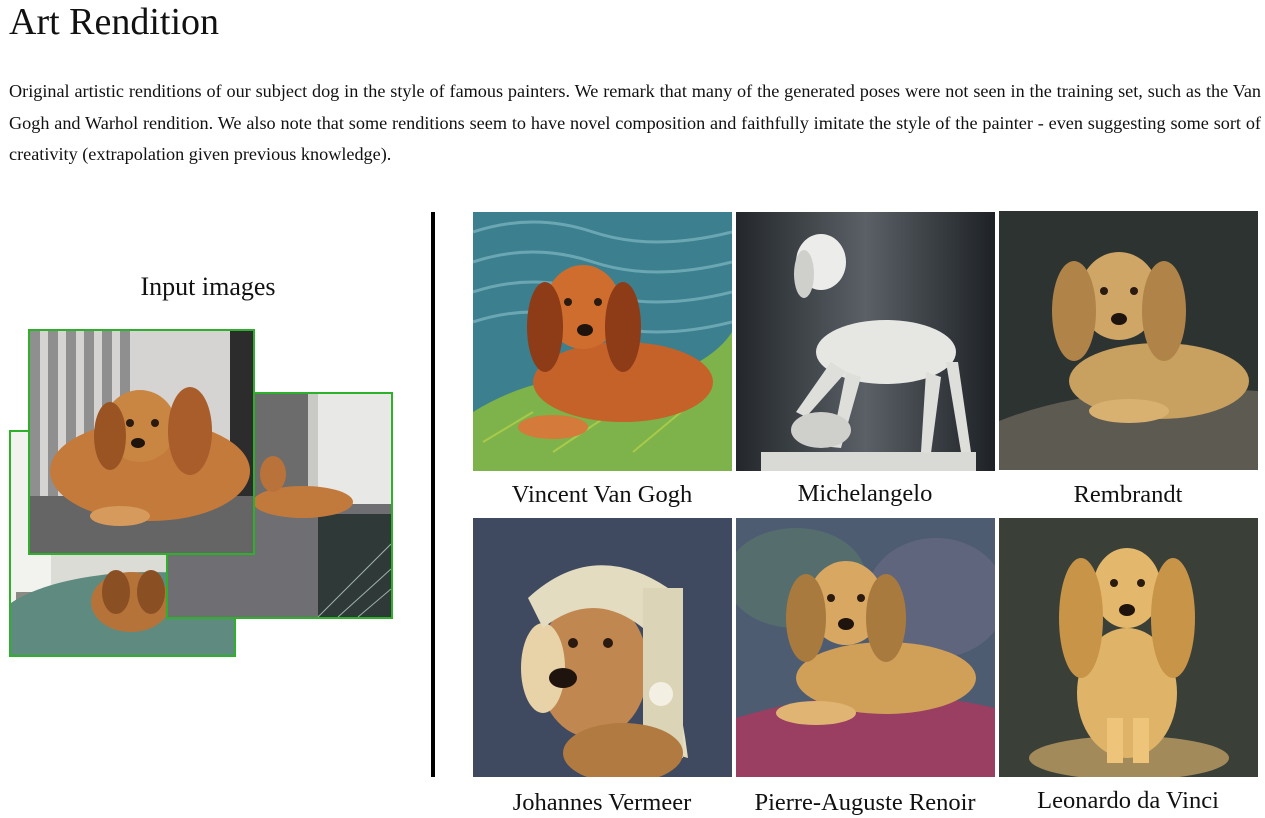  I want to click on caption-da-vinci: Leonardo da Vinci, so click(1128, 800).